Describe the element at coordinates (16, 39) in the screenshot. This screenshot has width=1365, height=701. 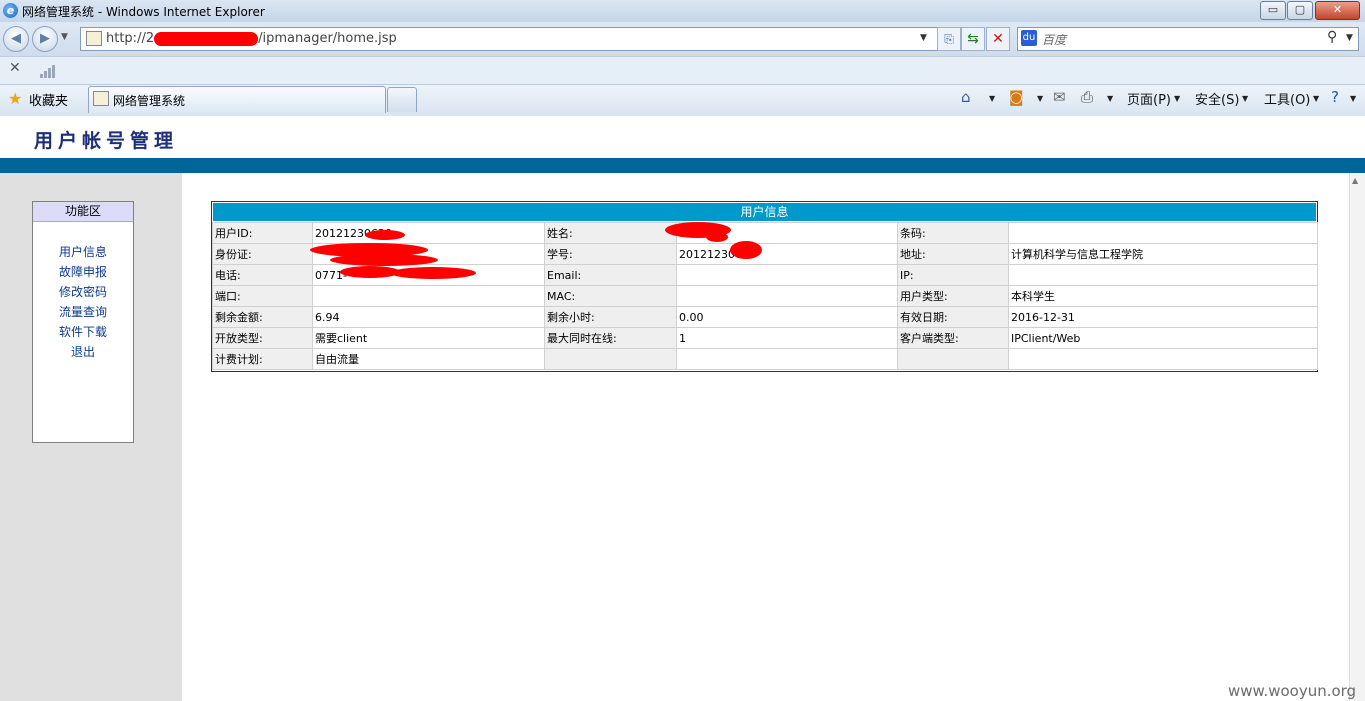
I see `back-button: ◀` at that location.